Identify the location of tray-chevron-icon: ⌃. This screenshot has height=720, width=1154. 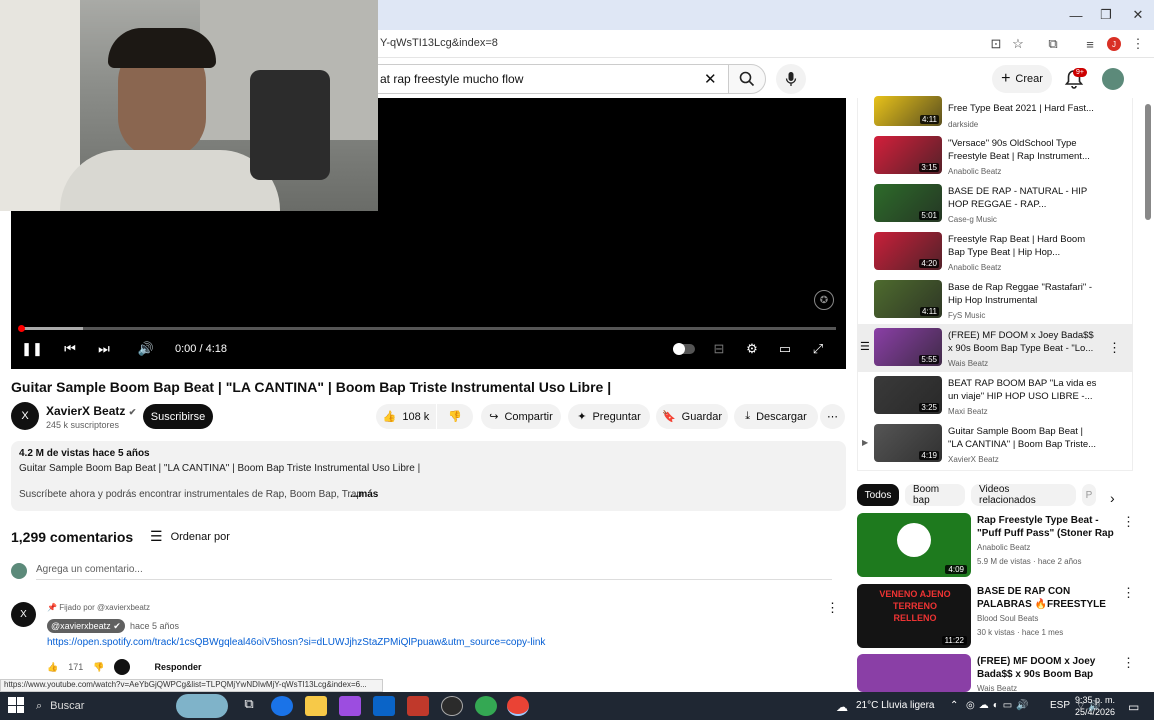
(954, 705).